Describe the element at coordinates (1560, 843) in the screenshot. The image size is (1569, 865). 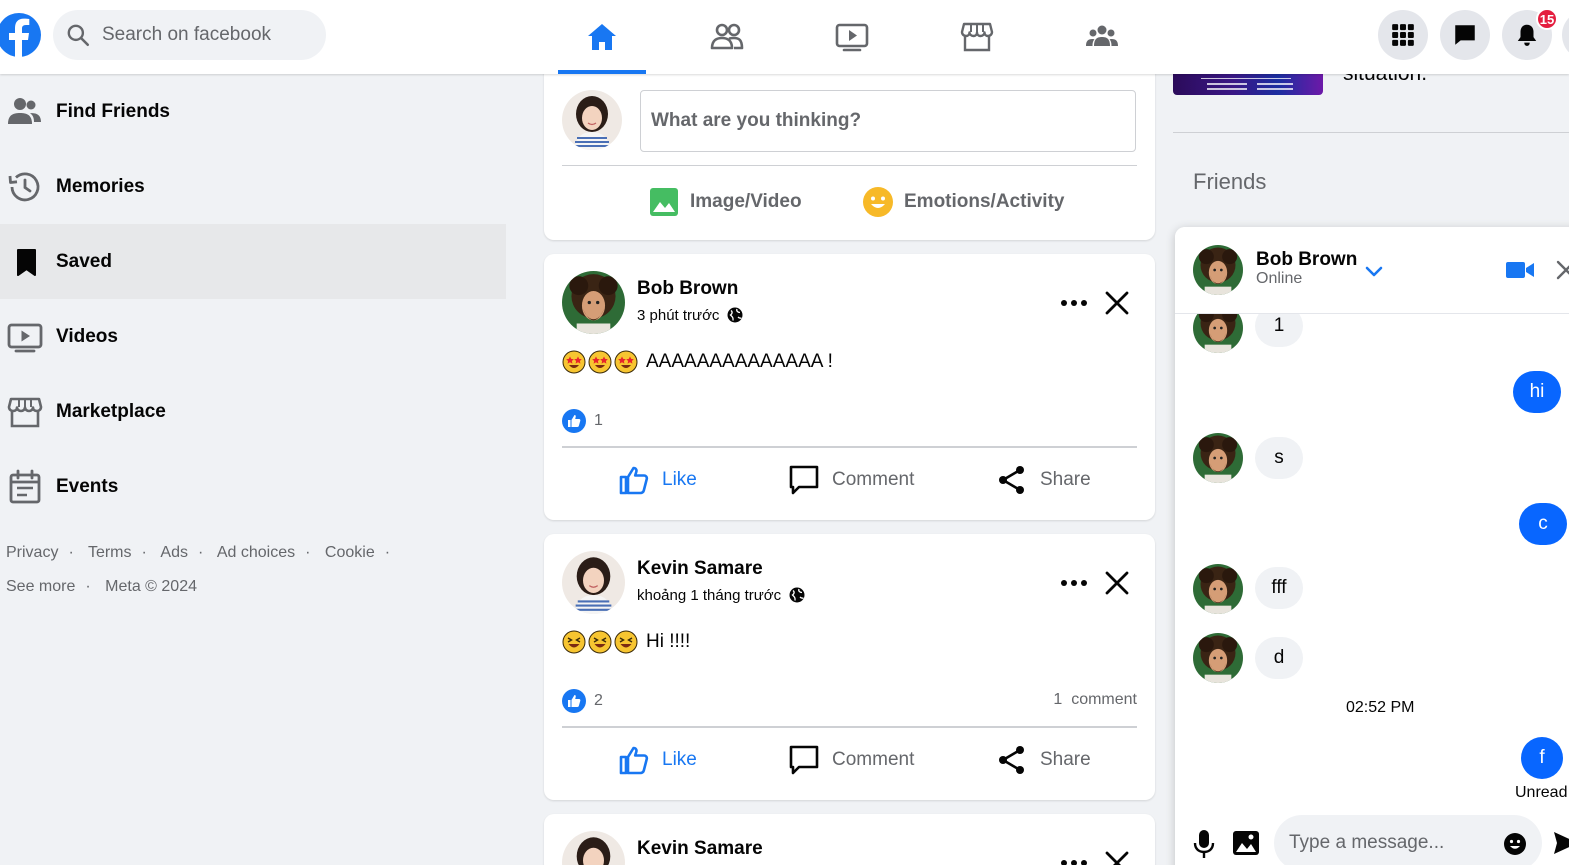
I see `send-icon` at that location.